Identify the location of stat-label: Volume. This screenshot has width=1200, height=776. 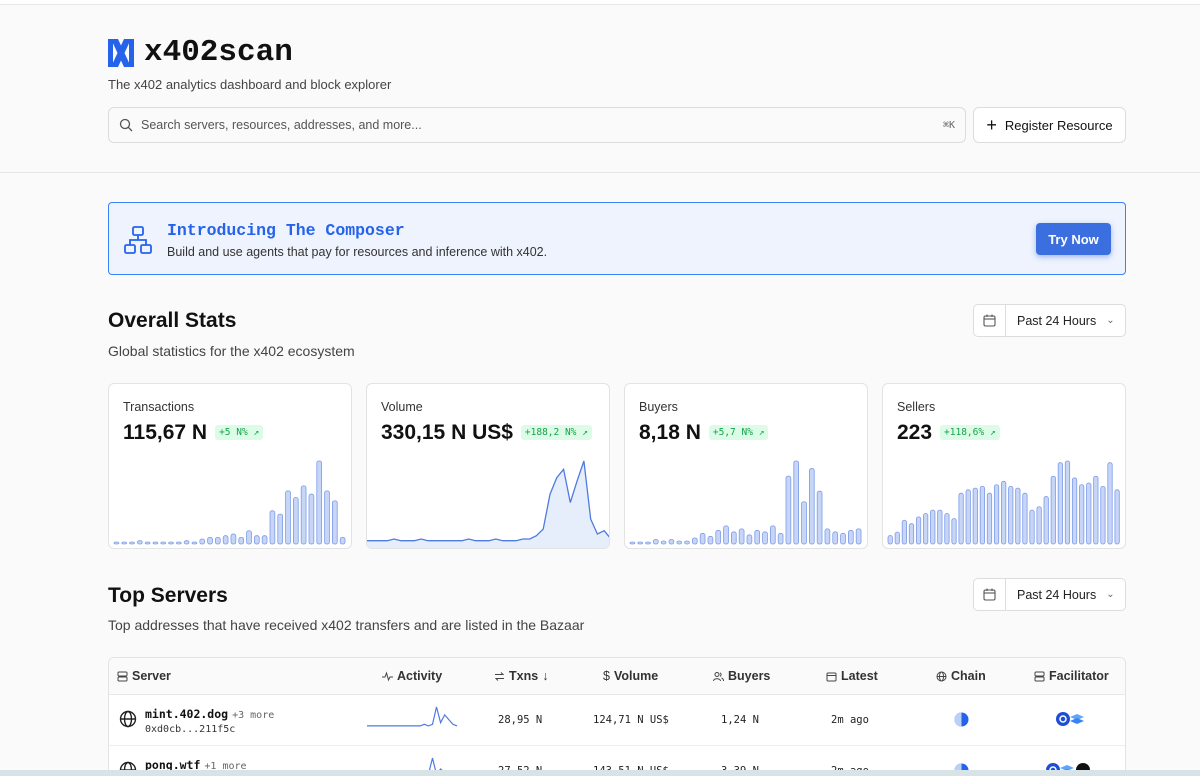
(402, 407).